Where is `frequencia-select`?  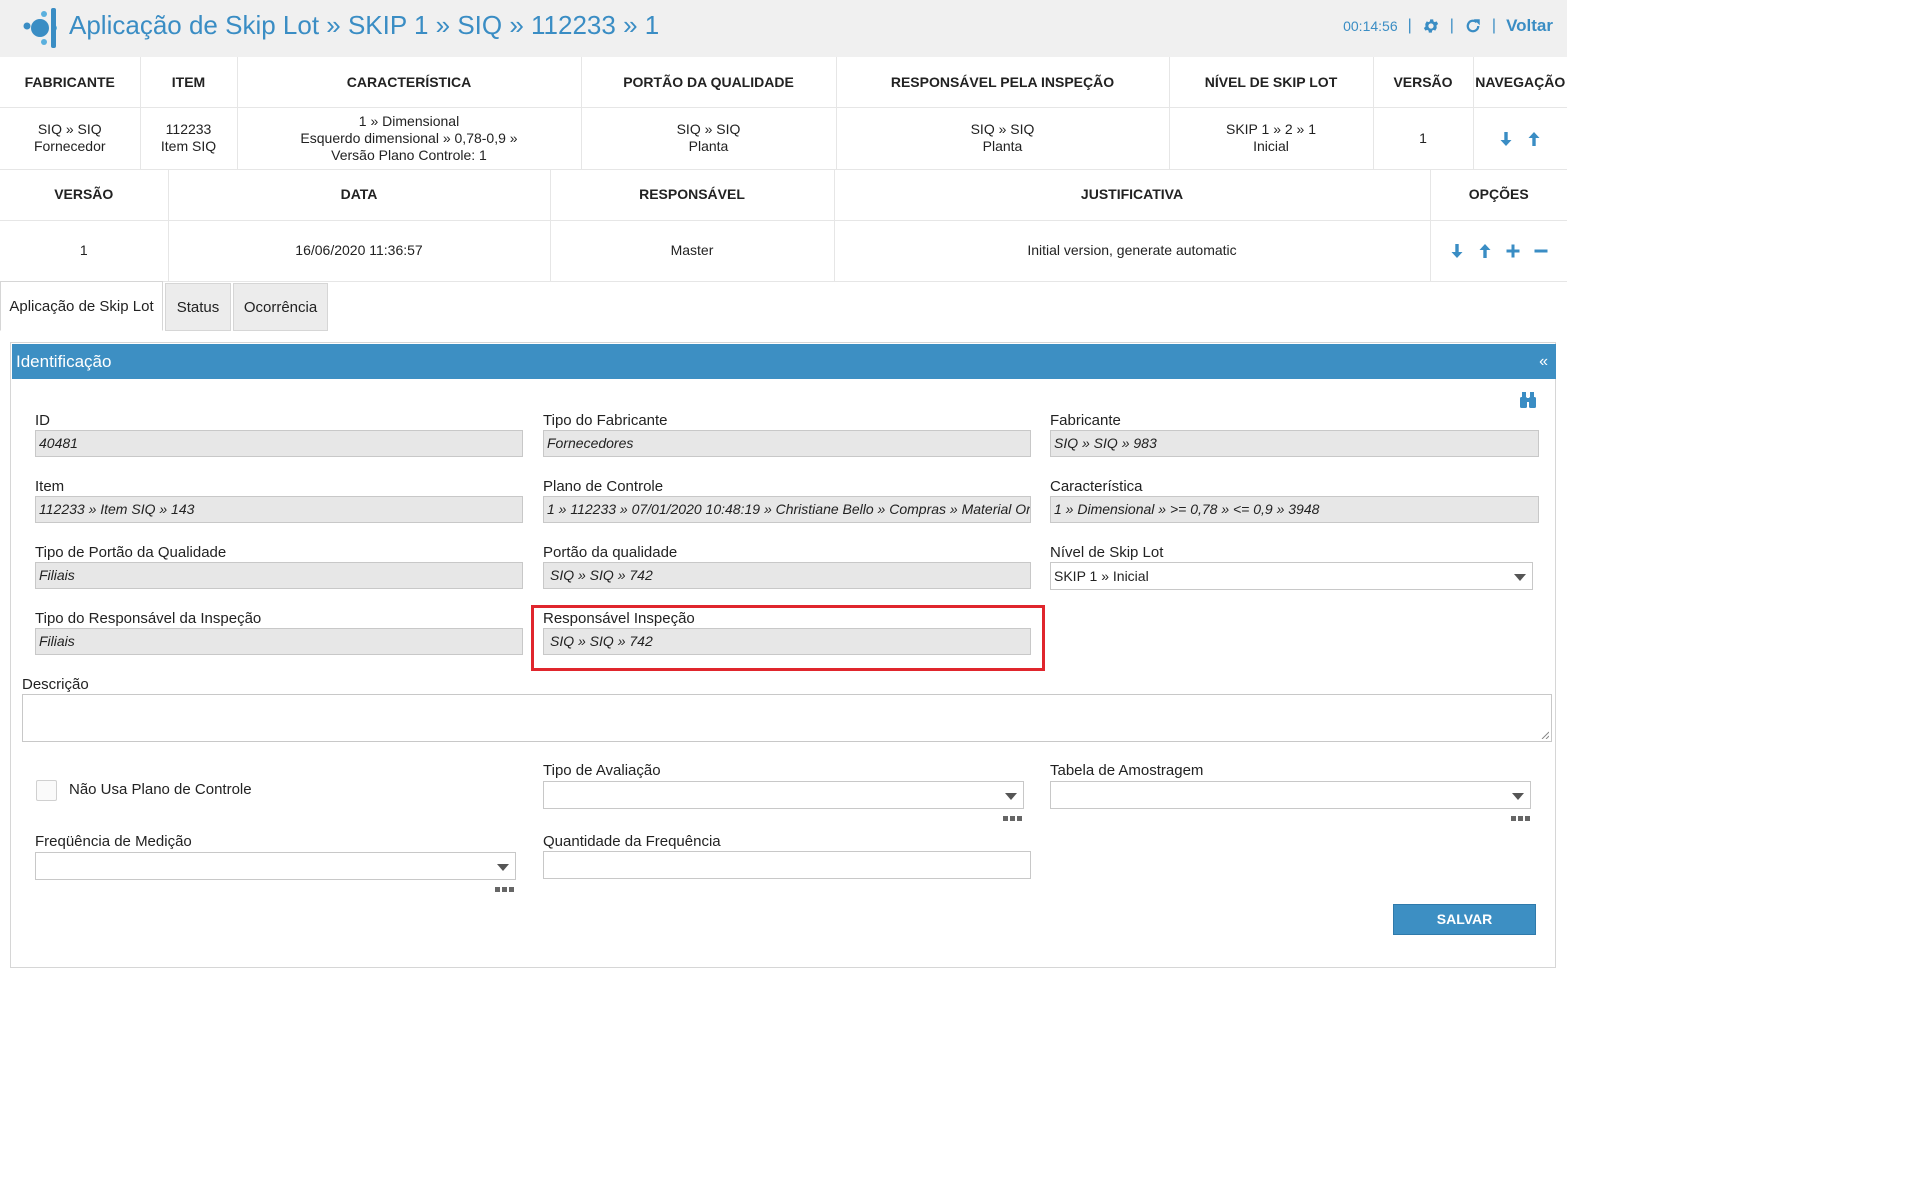
frequencia-select is located at coordinates (275, 866).